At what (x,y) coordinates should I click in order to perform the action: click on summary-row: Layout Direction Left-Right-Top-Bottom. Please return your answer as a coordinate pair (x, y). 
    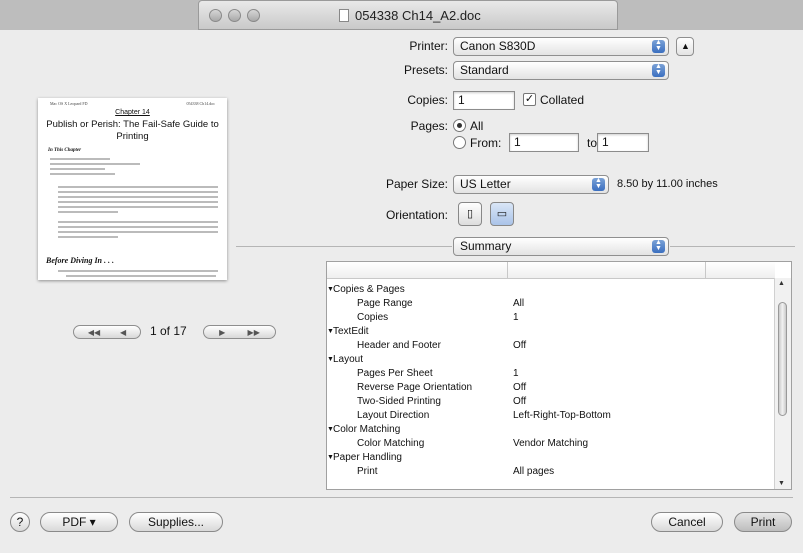
    Looking at the image, I should click on (547, 416).